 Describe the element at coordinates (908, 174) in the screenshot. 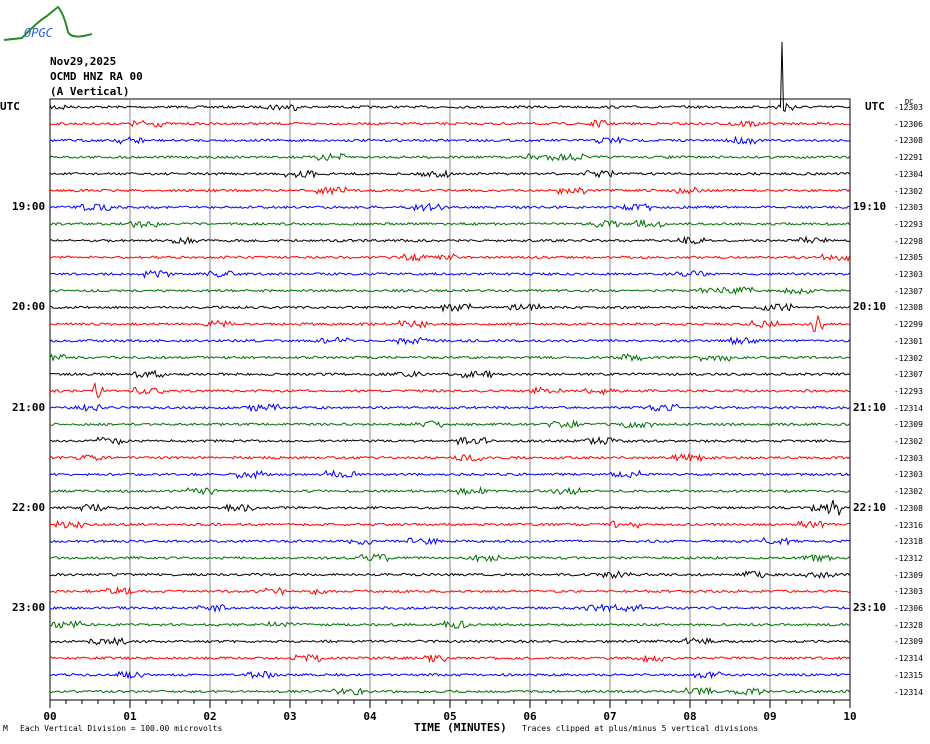

I see `dc-offset: -12304` at that location.